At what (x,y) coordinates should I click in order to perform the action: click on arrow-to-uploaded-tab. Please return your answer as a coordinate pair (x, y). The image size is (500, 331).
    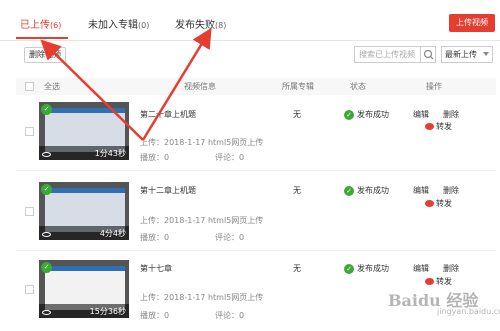
    Looking at the image, I should click on (92, 90).